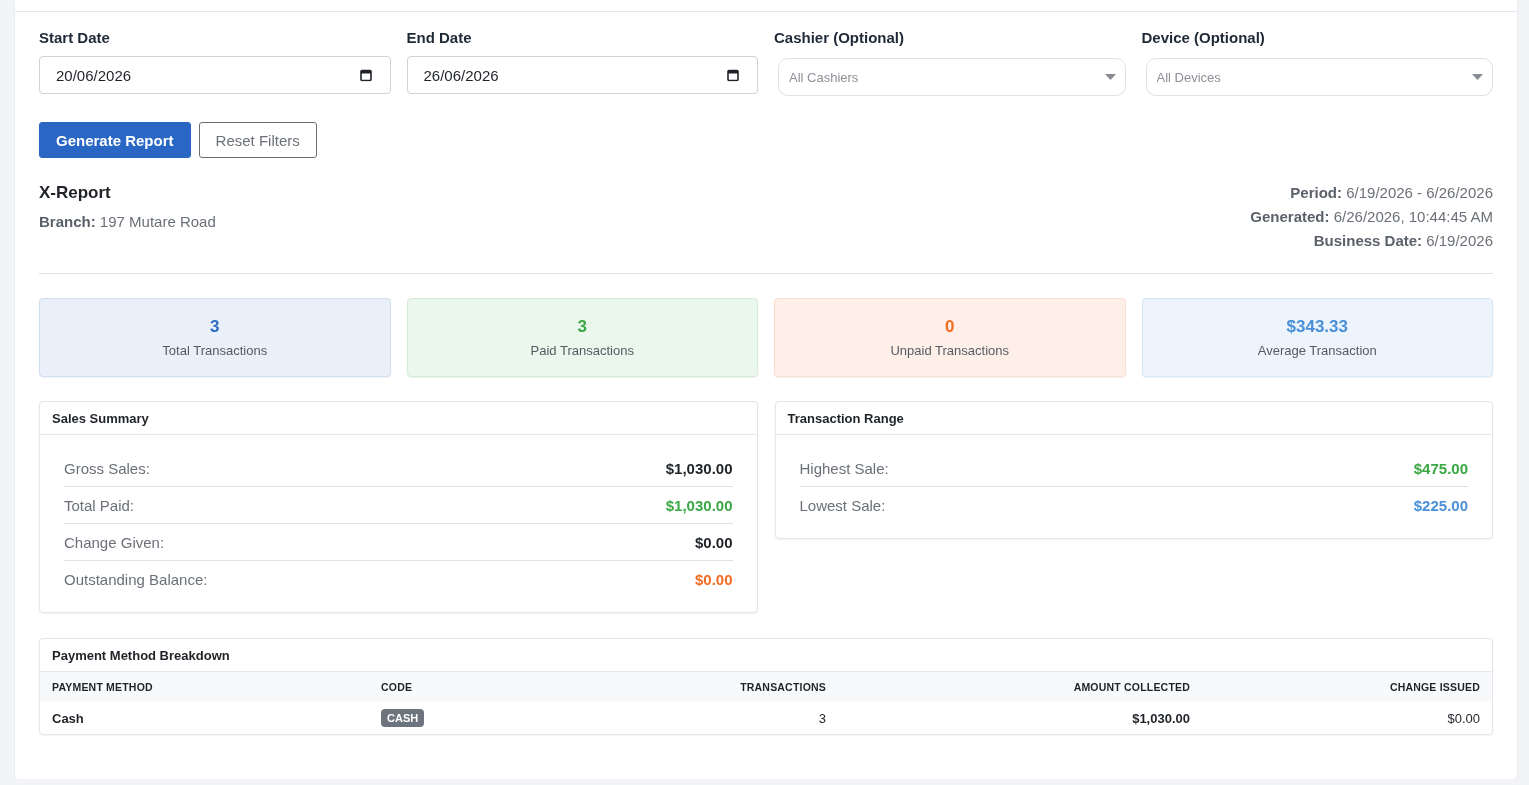 This screenshot has width=1529, height=785. Describe the element at coordinates (1391, 193) in the screenshot. I see `report-meta-line: Period: 6/19/2026 - 6/26/2026` at that location.